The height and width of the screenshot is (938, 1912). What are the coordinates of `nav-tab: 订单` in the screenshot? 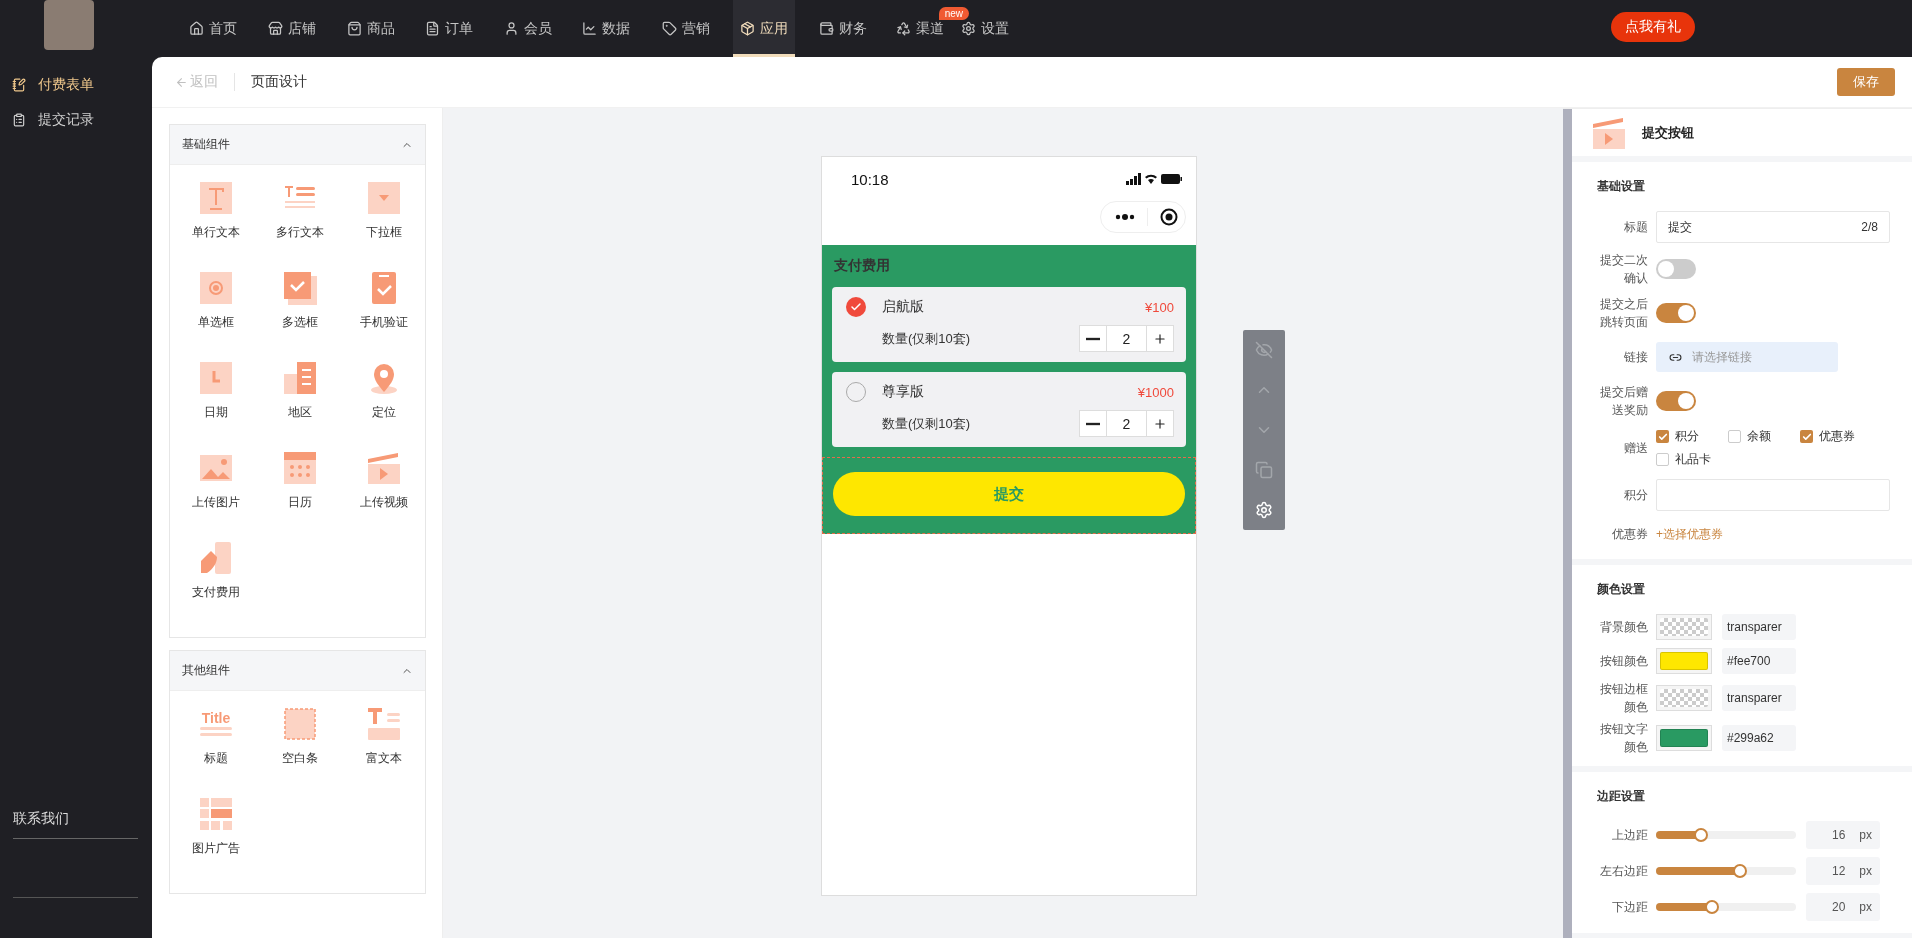 It's located at (449, 28).